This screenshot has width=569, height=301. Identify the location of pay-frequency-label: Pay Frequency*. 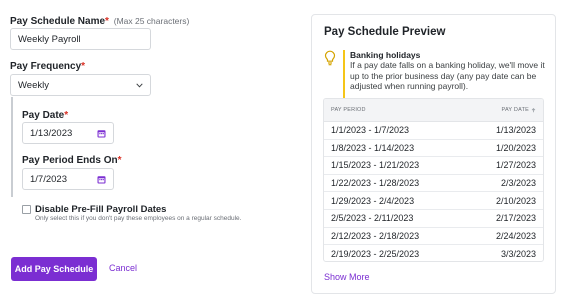
(47, 66).